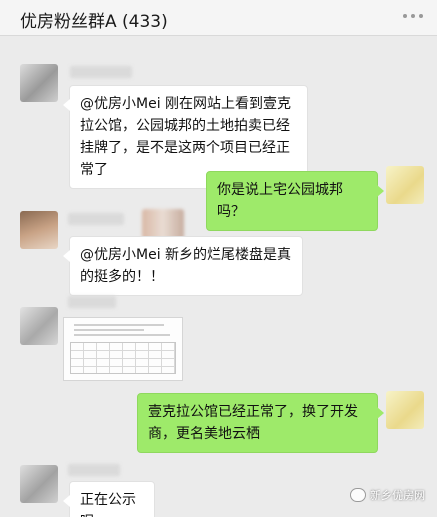  I want to click on document-image, so click(123, 349).